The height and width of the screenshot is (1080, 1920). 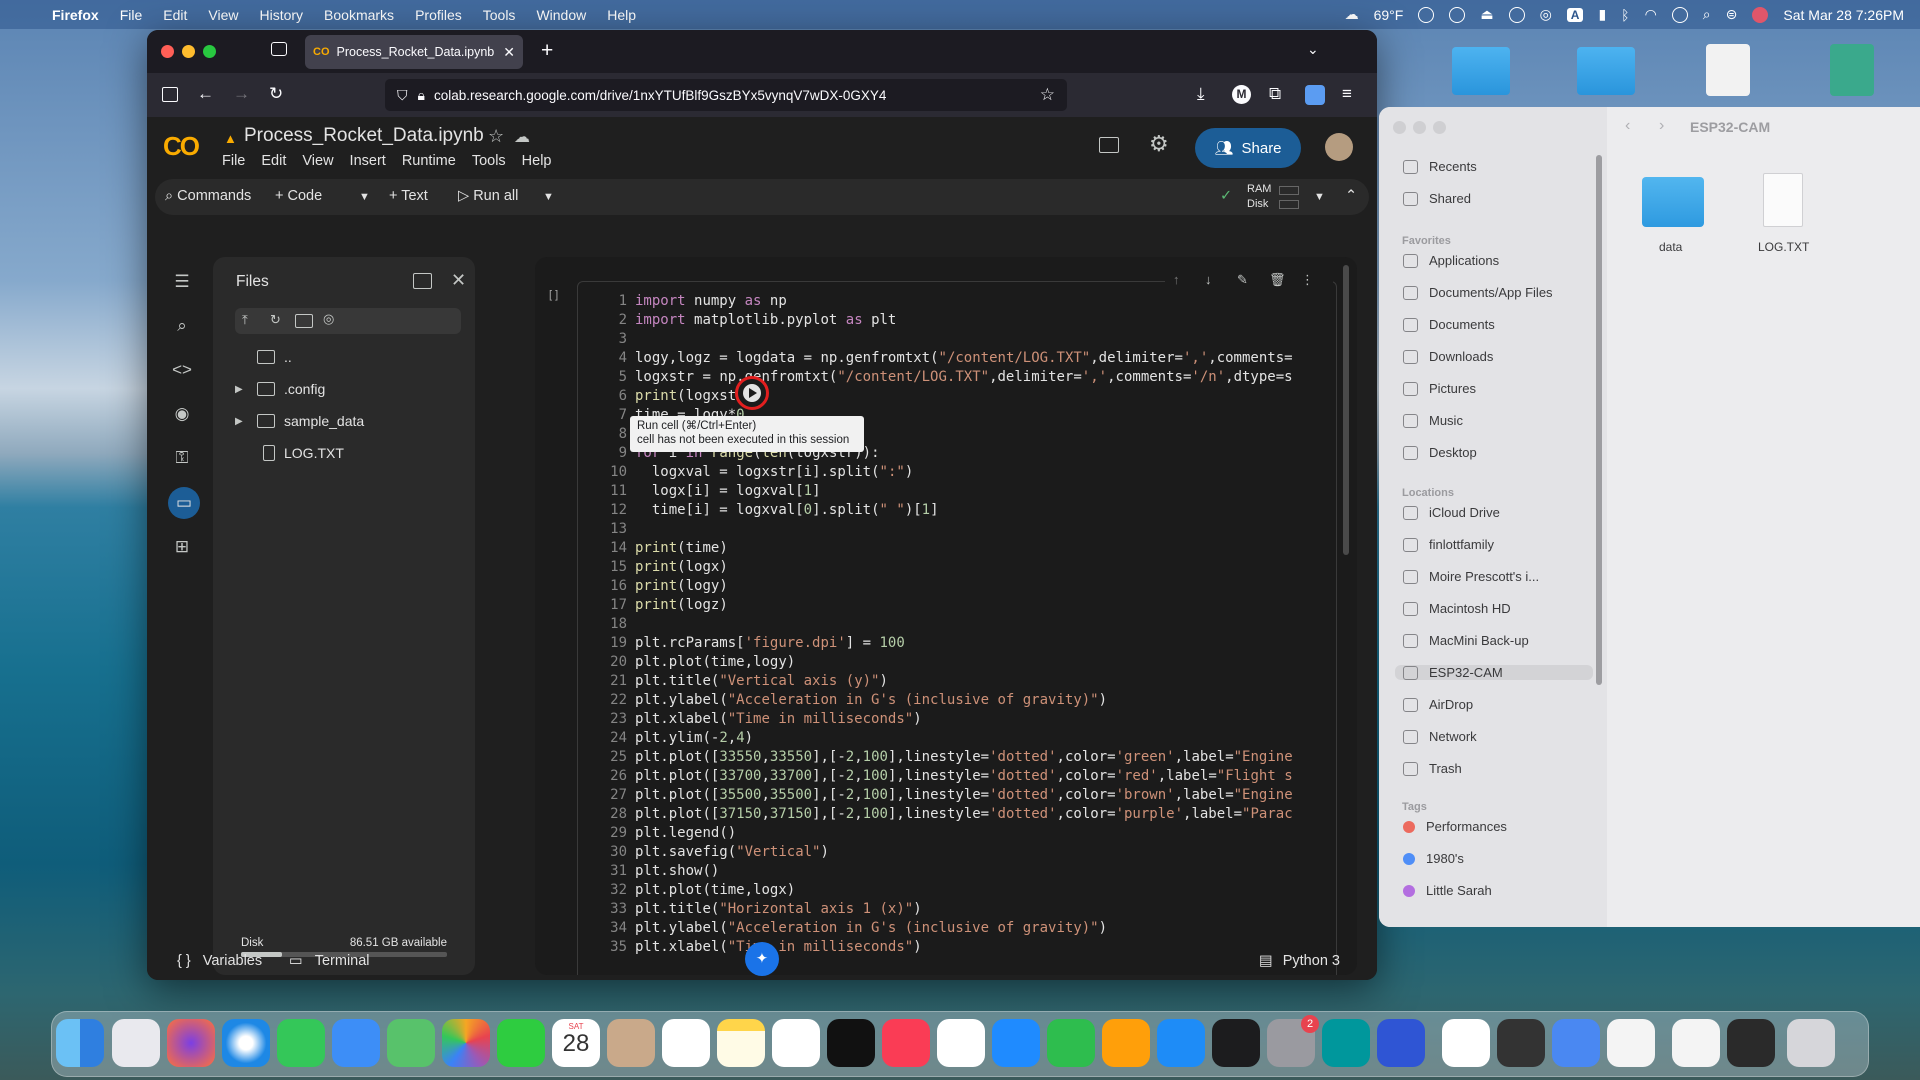 What do you see at coordinates (1627, 126) in the screenshot?
I see `finder-back-chevron-icon: ‹` at bounding box center [1627, 126].